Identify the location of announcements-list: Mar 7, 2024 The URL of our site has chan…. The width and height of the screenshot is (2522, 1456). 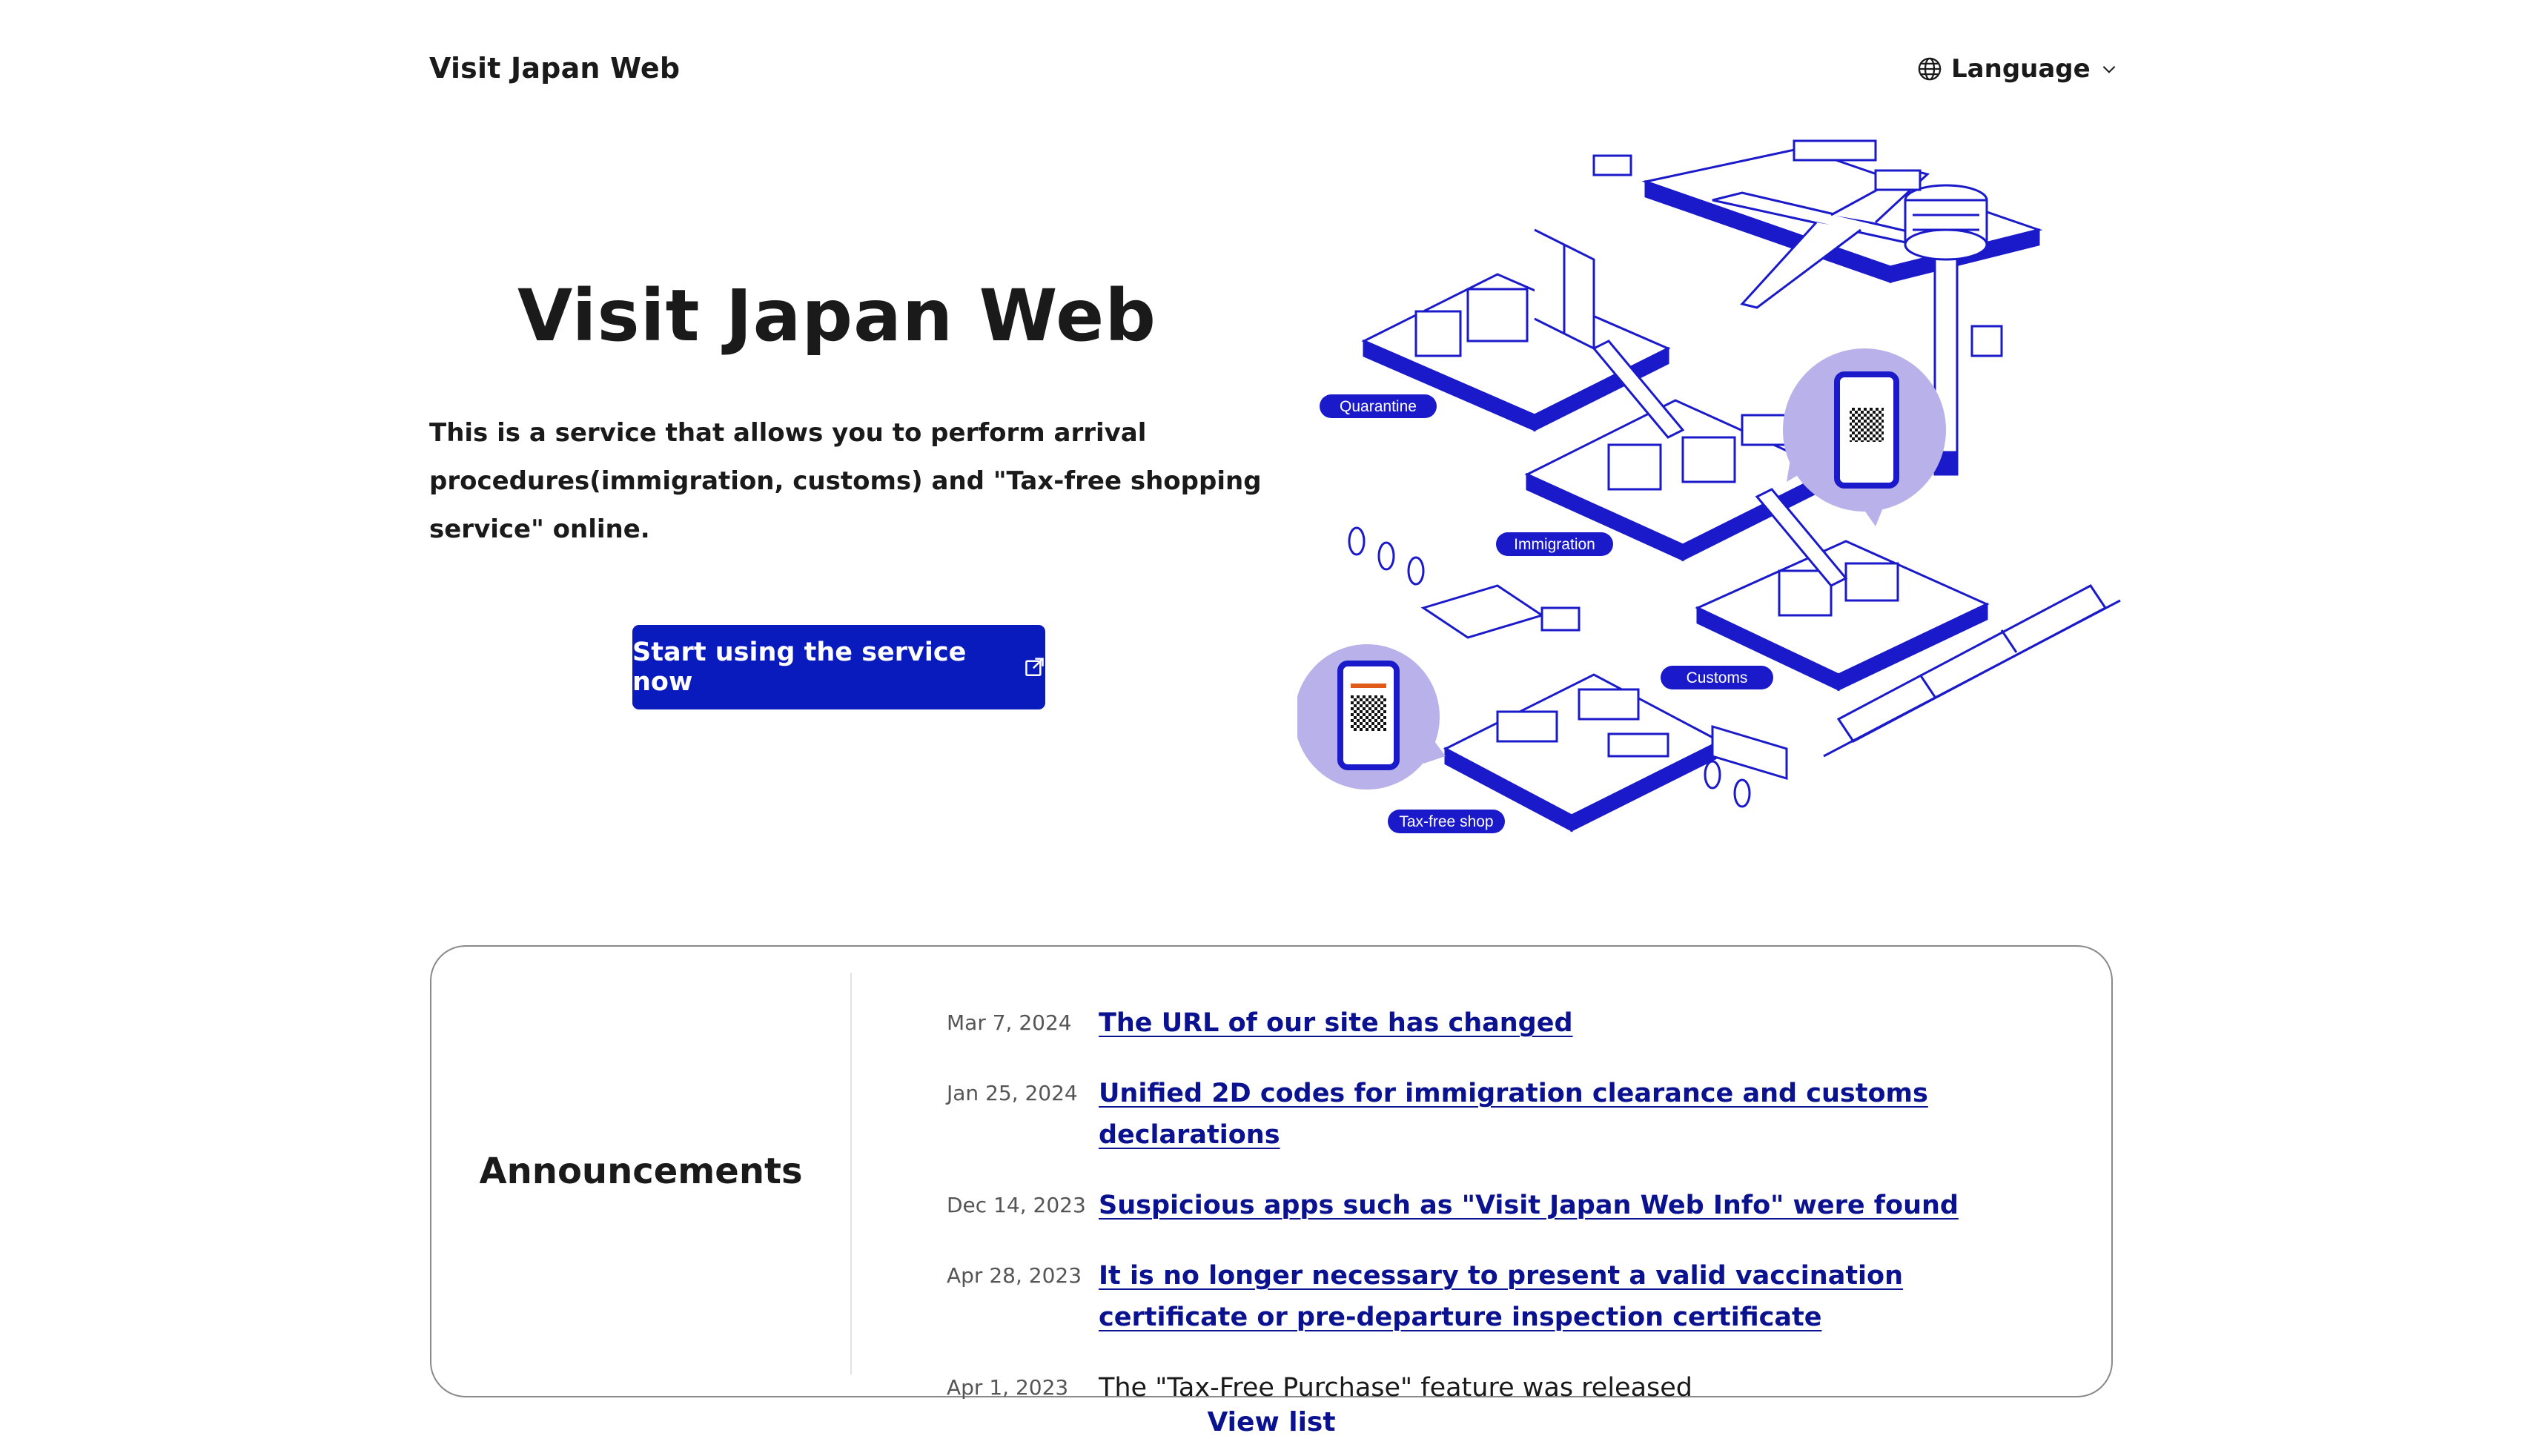
(1496, 1220).